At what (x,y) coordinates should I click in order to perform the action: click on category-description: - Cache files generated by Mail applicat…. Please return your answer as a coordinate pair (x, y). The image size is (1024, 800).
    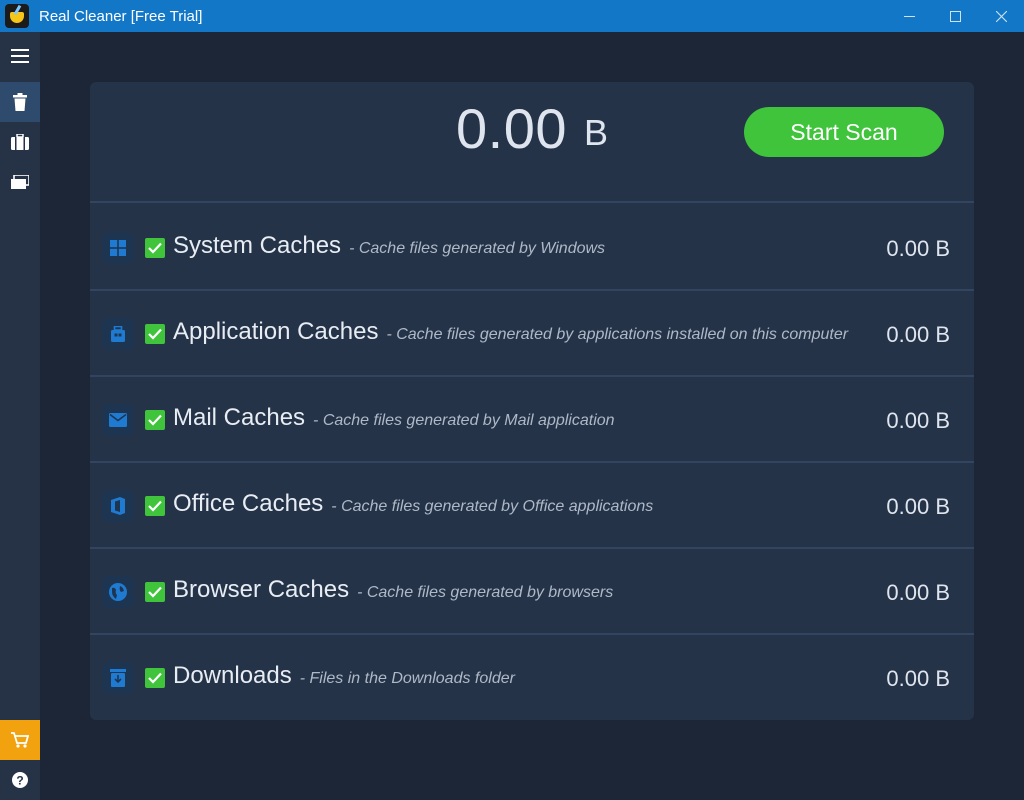
    Looking at the image, I should click on (464, 420).